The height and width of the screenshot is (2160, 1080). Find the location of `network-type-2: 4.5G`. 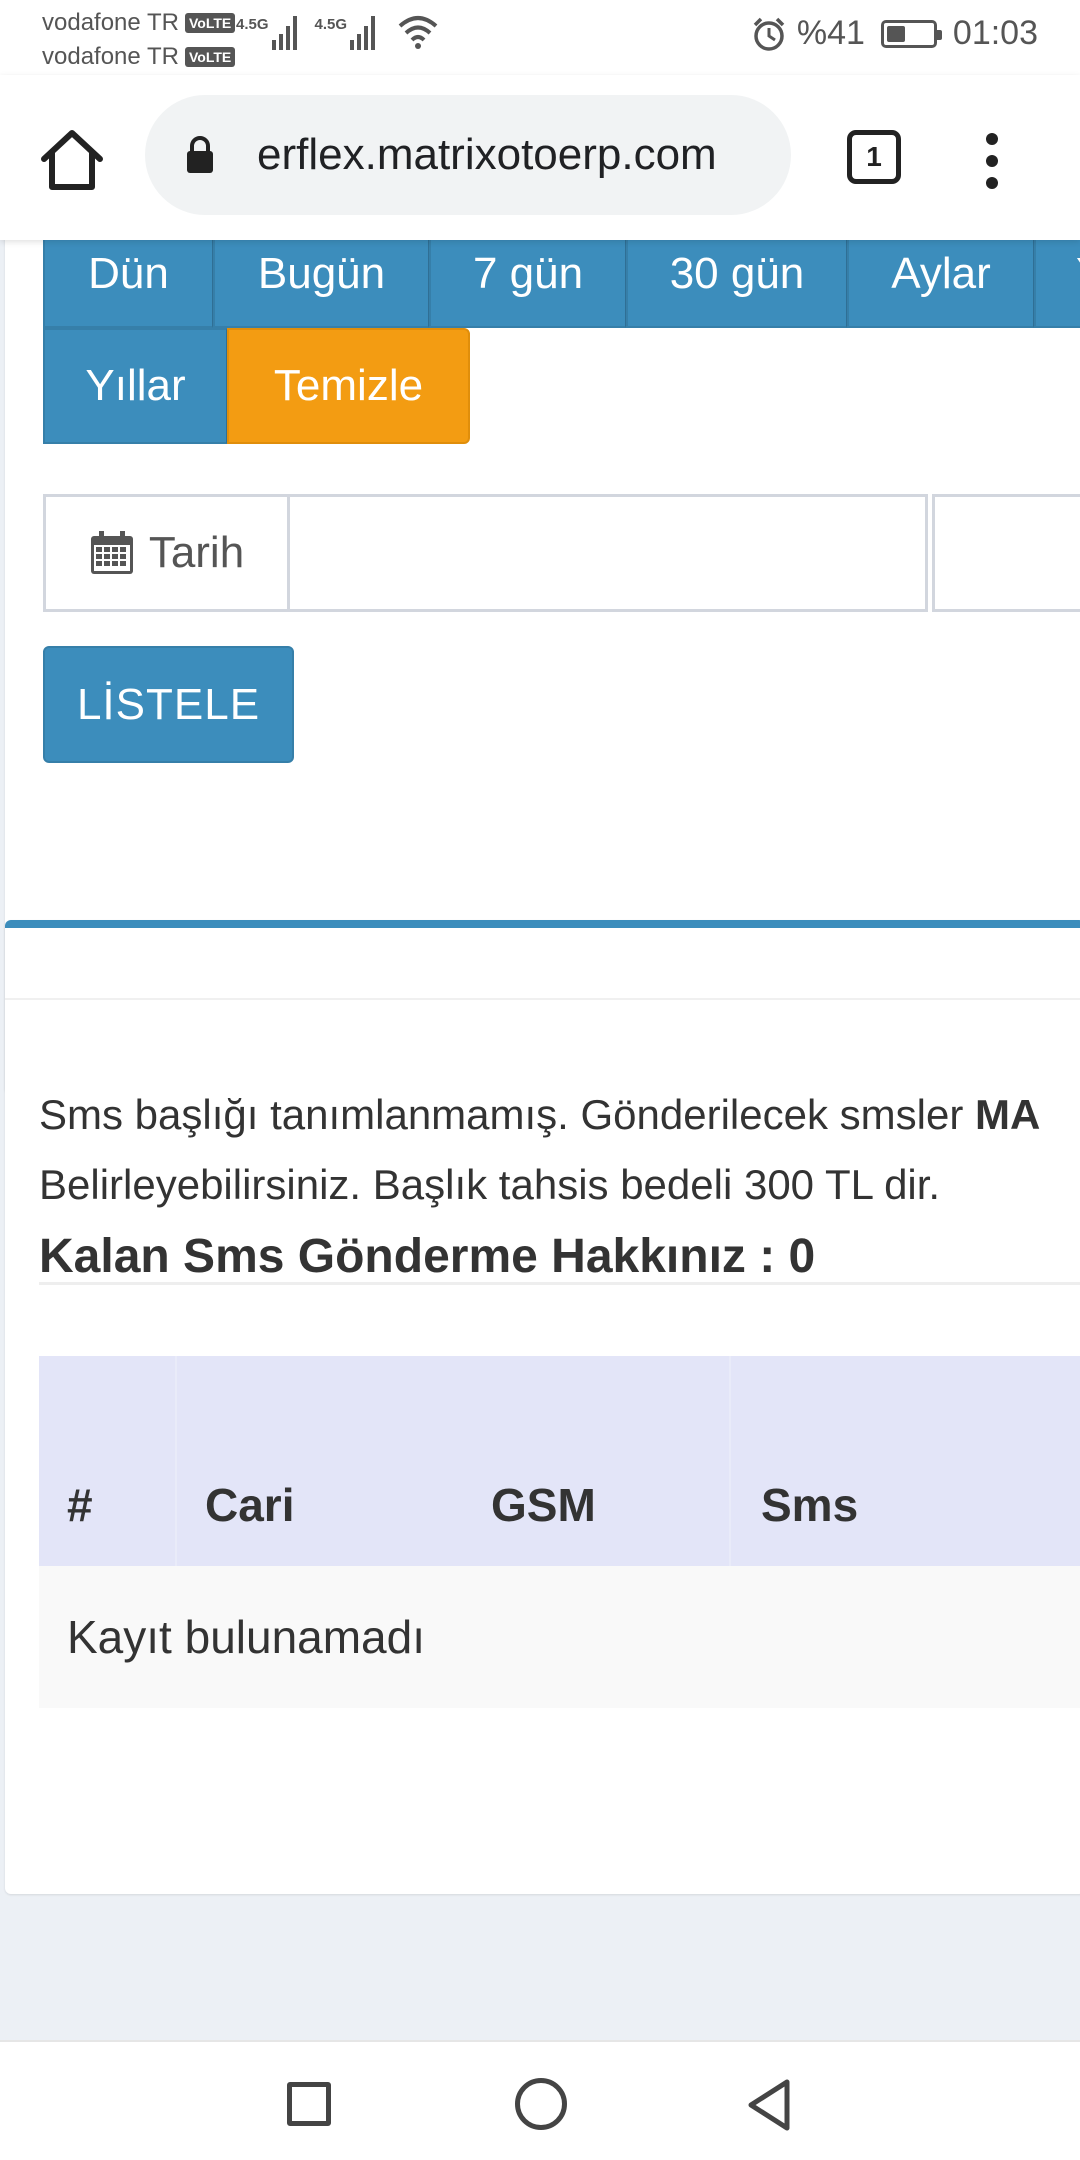

network-type-2: 4.5G is located at coordinates (331, 24).